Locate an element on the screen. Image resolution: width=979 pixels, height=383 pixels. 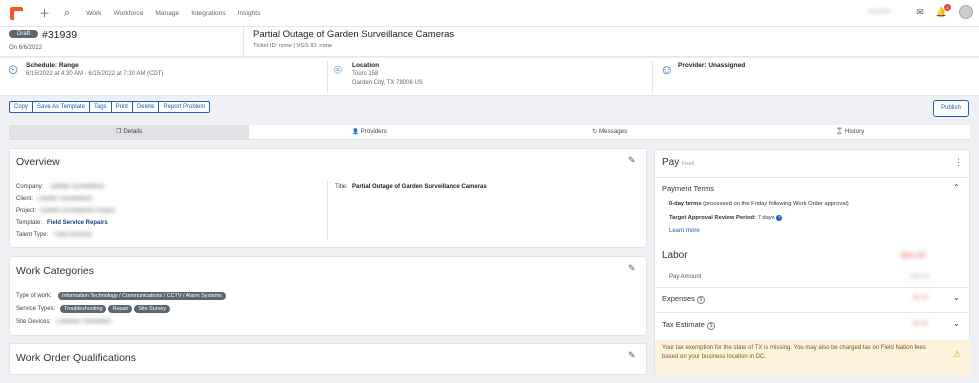
save-as-template-button: Save As Template is located at coordinates (61, 107).